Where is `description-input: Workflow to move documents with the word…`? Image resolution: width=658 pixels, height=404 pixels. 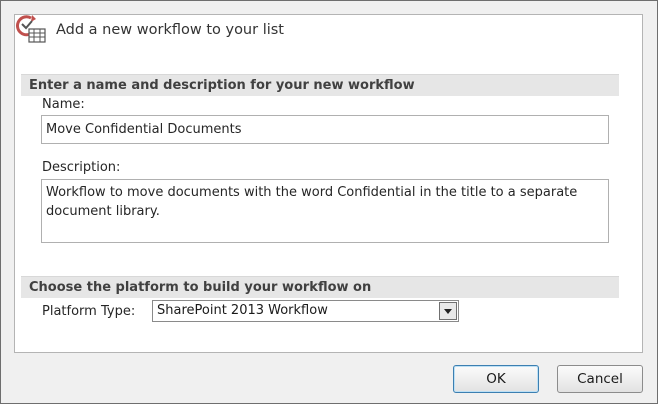 description-input: Workflow to move documents with the word… is located at coordinates (325, 211).